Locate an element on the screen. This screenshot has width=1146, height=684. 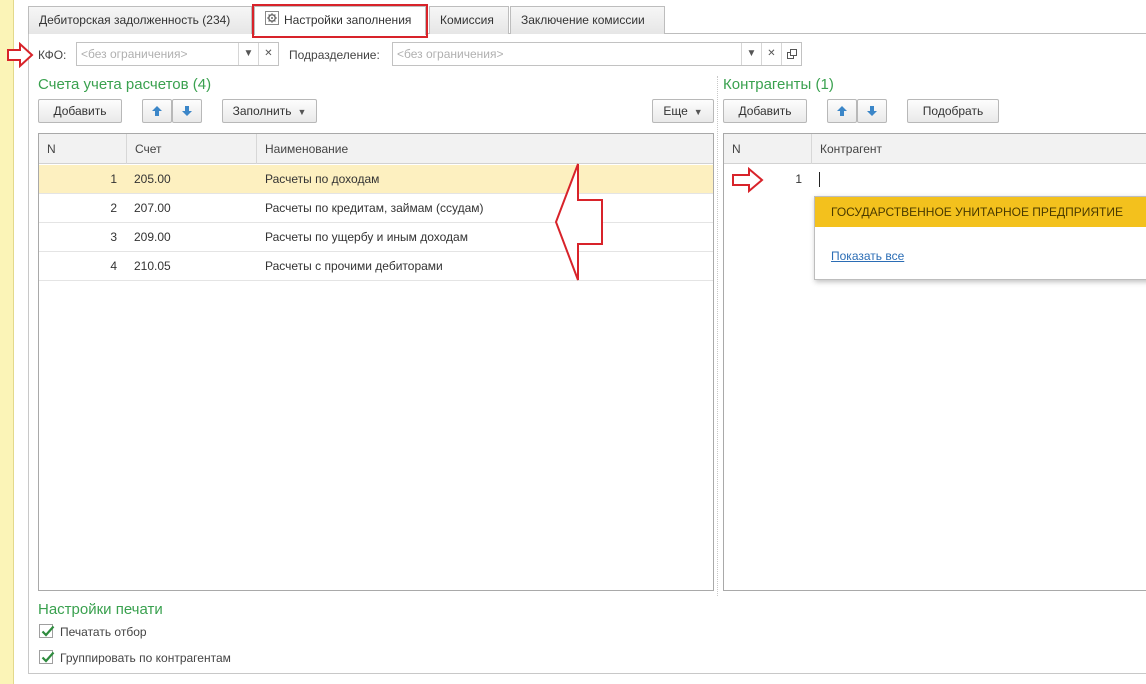
table-row: 4 210.05 Расчеты с прочими дебиторами is located at coordinates (376, 266).